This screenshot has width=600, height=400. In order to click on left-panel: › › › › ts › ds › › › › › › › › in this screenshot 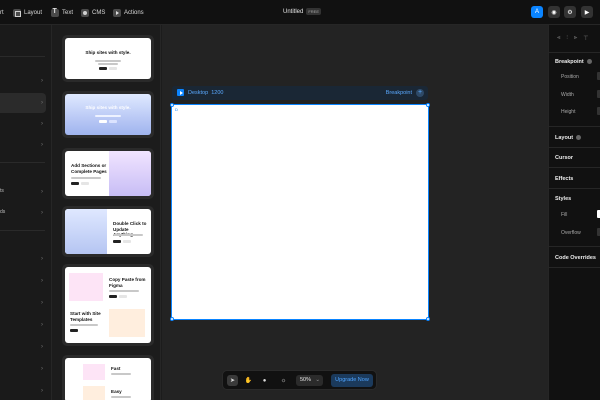, I will do `click(26, 212)`.